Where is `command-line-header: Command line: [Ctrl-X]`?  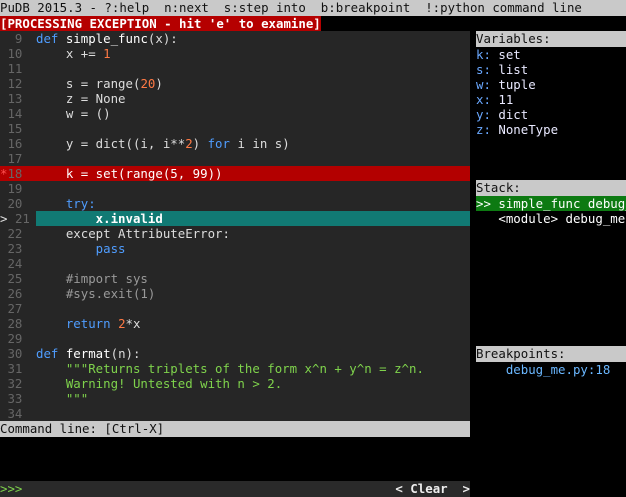 command-line-header: Command line: [Ctrl-X] is located at coordinates (235, 429).